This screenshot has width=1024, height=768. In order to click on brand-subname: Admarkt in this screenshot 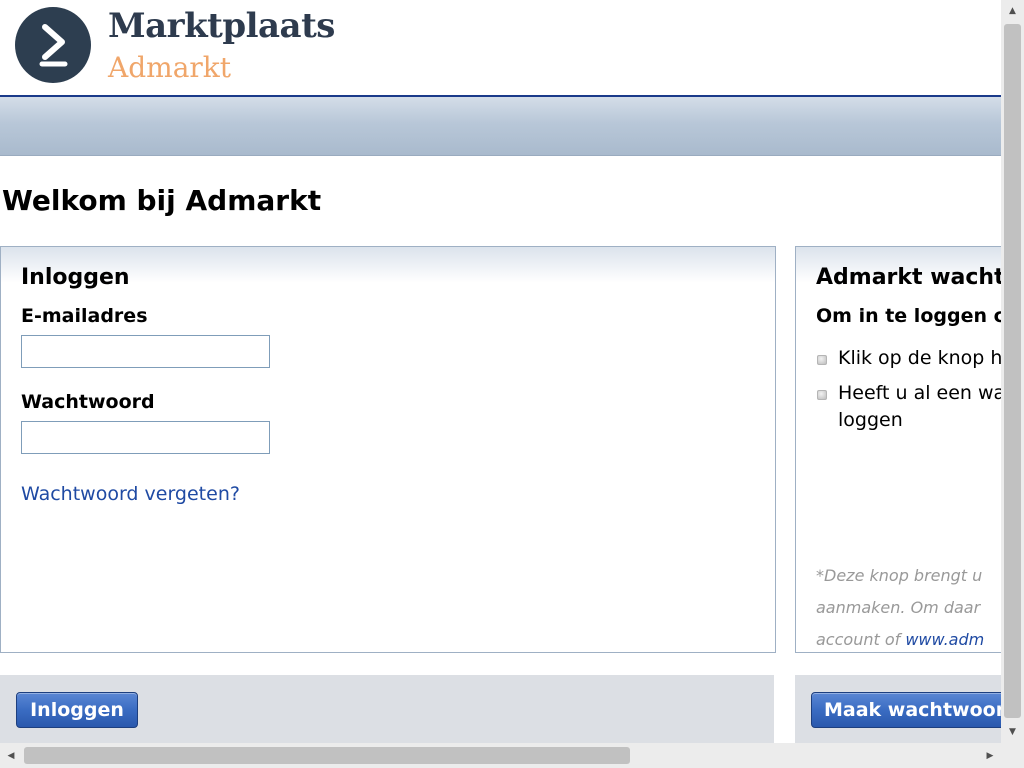, I will do `click(169, 67)`.